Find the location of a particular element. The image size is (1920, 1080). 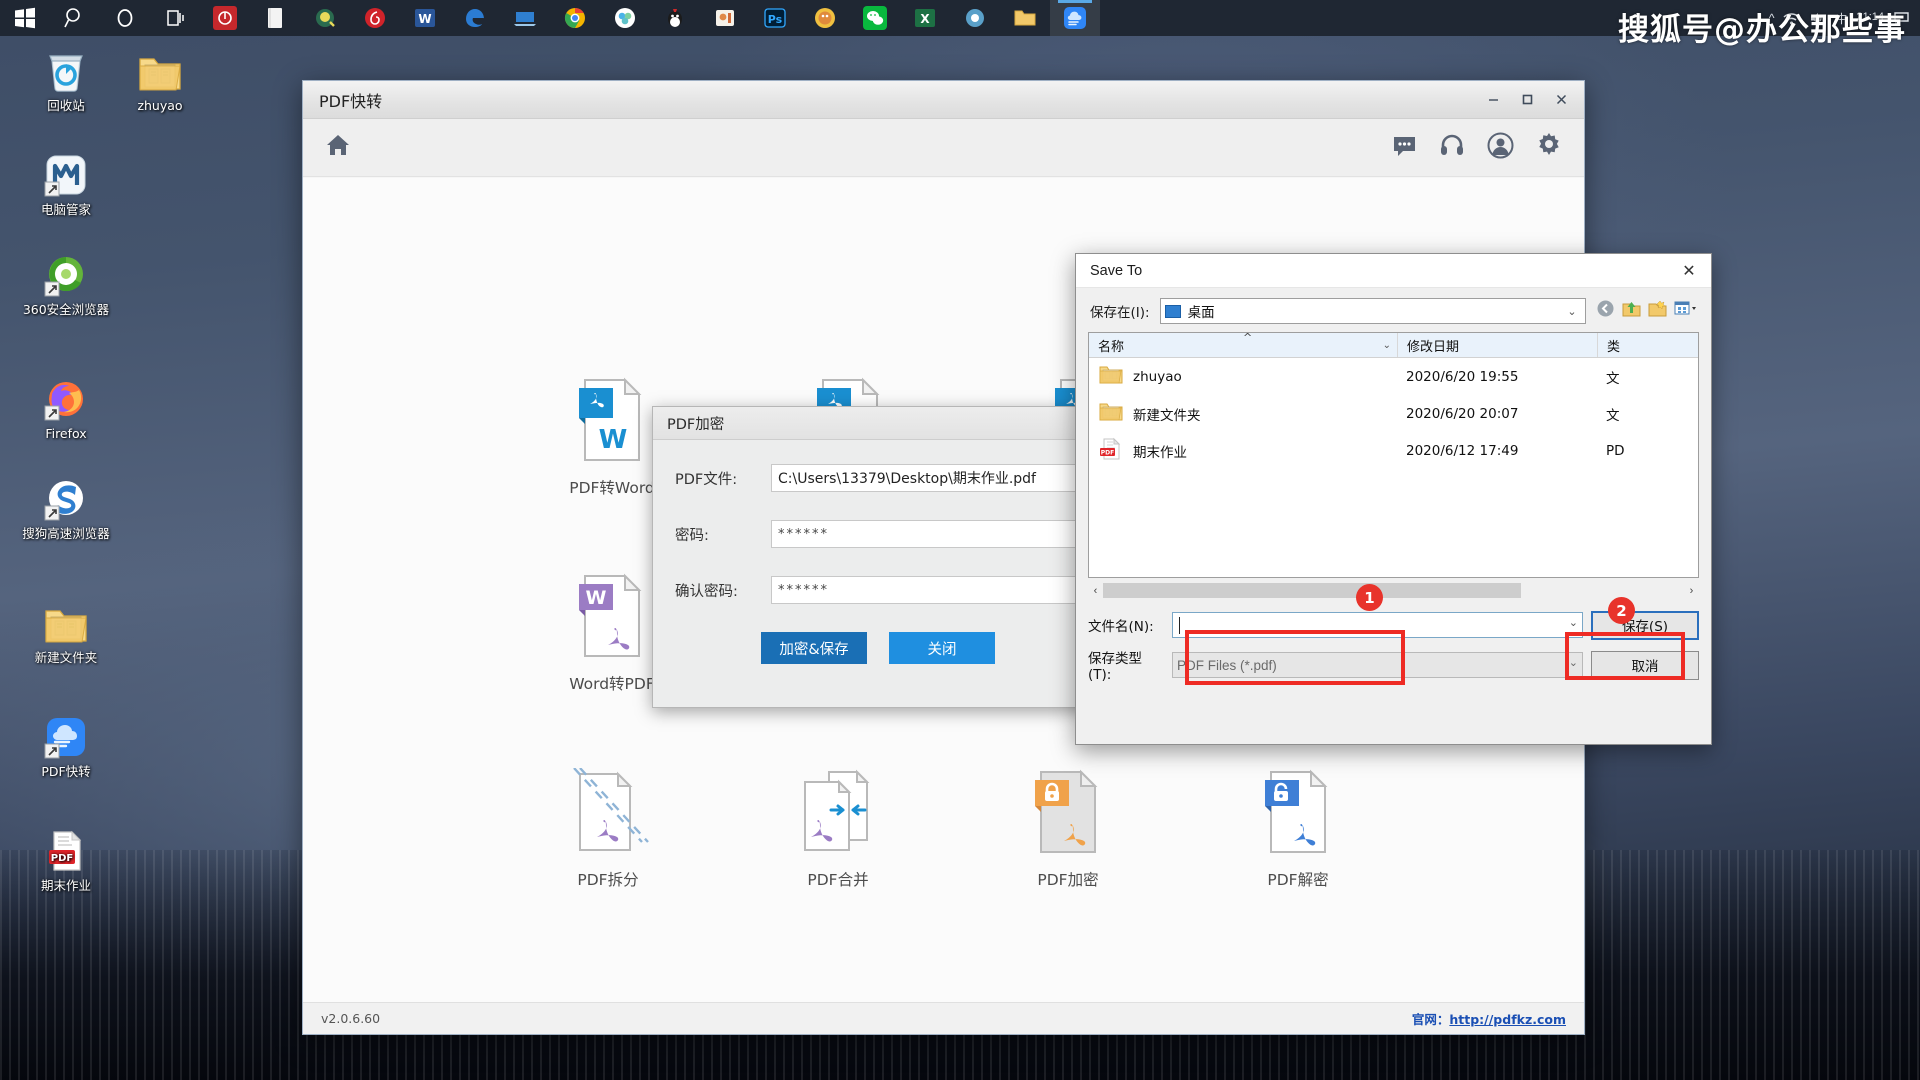

taskbar-app-photoshop: Ps is located at coordinates (775, 18).